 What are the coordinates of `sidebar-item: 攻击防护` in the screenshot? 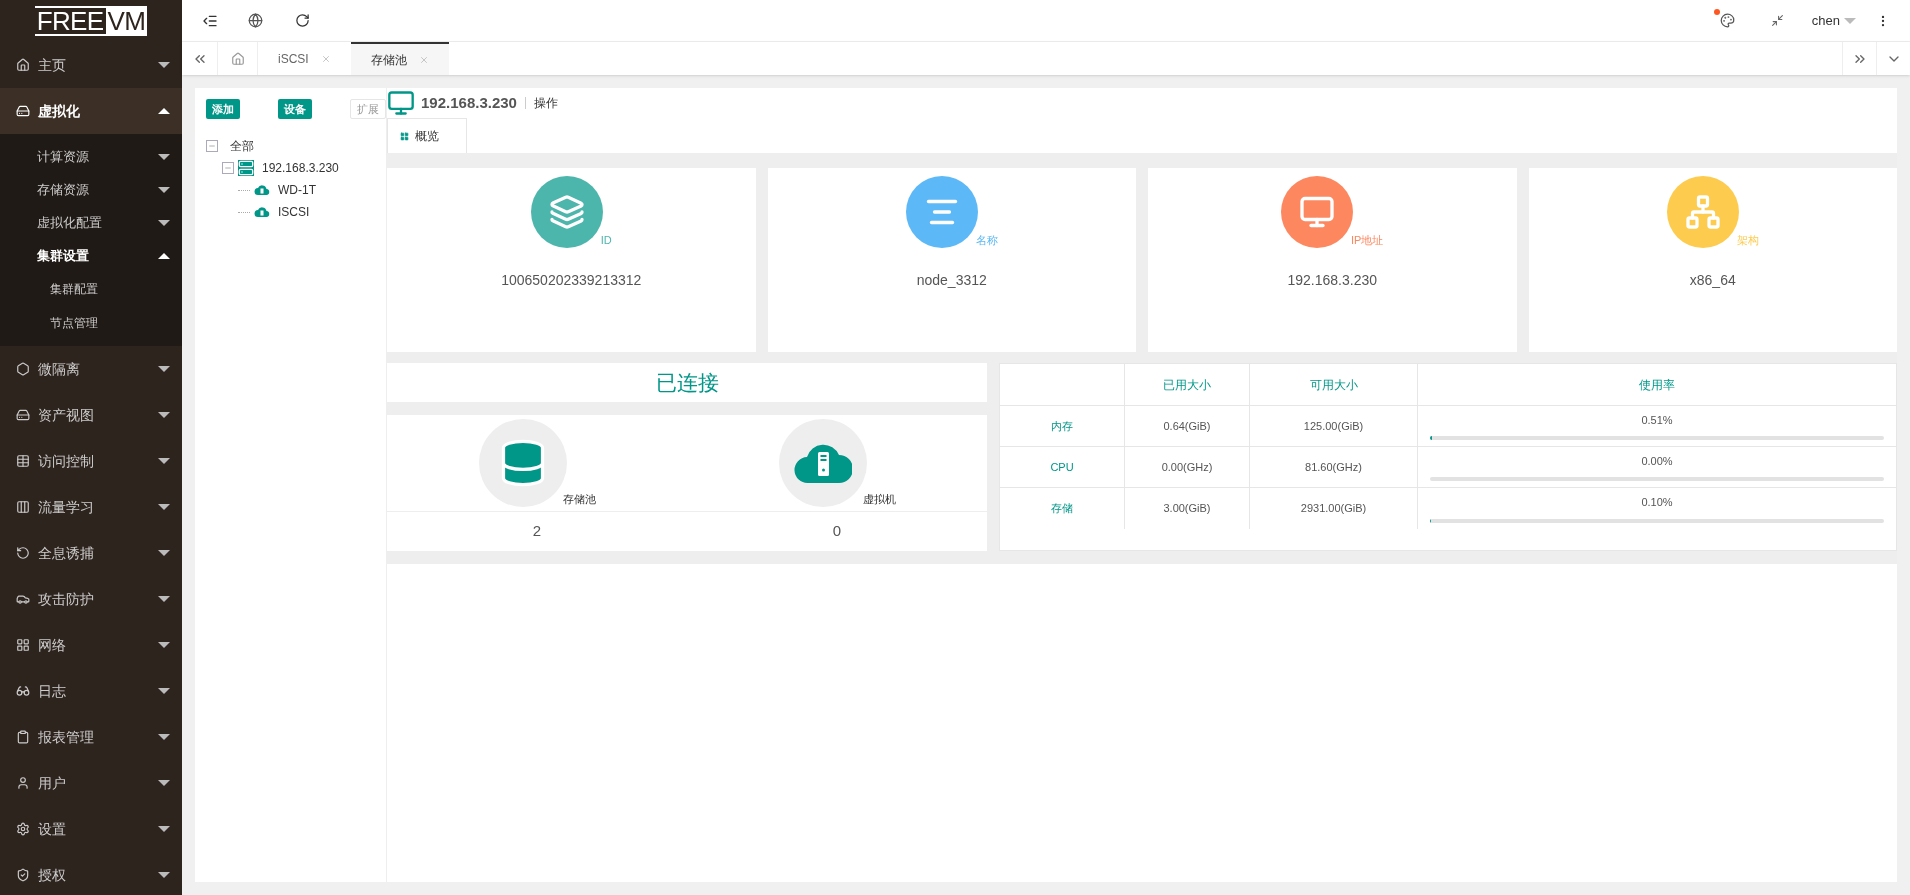 It's located at (91, 599).